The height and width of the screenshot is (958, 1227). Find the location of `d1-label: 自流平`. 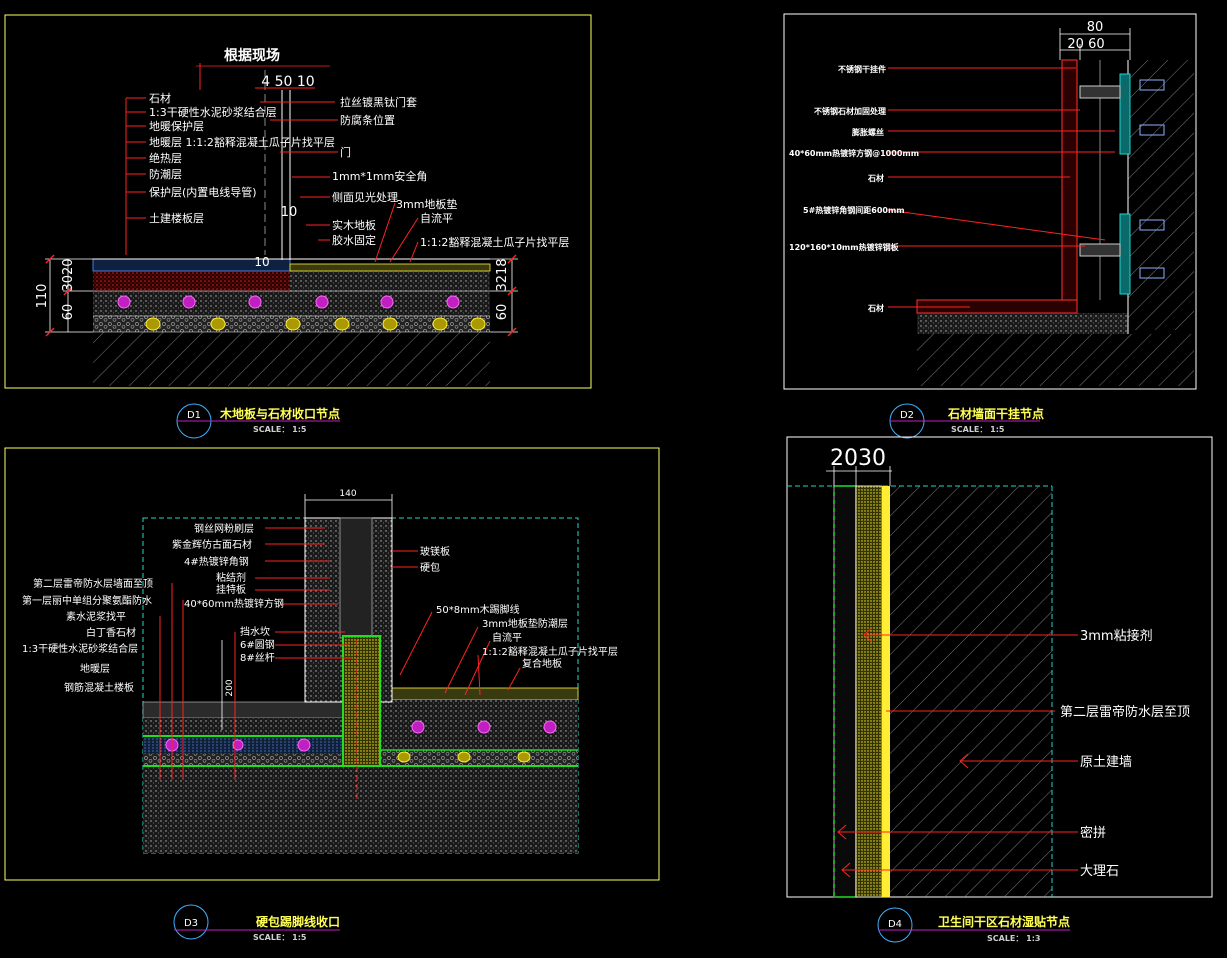

d1-label: 自流平 is located at coordinates (436, 218).